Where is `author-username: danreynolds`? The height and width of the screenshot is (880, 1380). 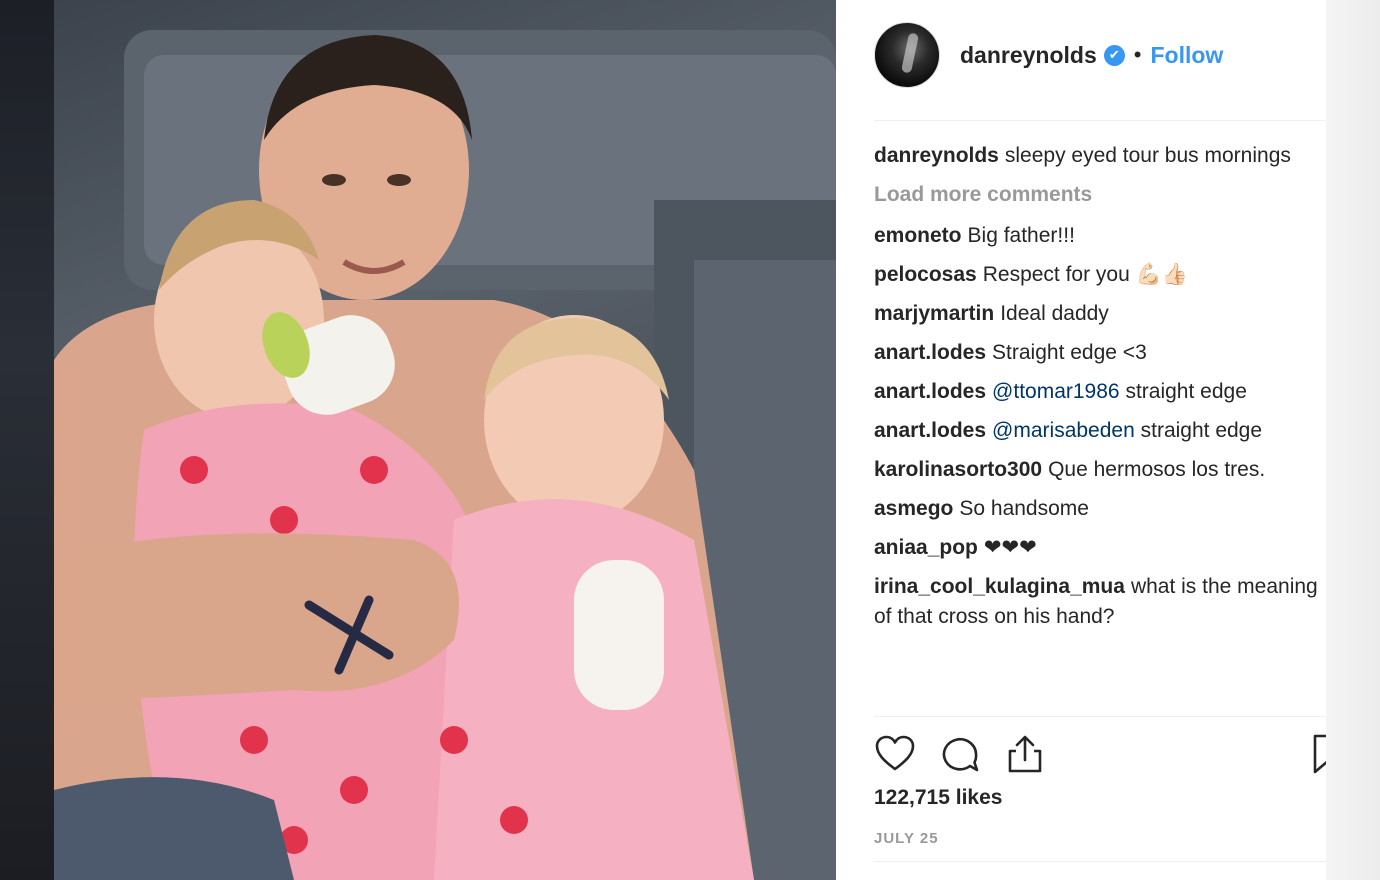 author-username: danreynolds is located at coordinates (1028, 55).